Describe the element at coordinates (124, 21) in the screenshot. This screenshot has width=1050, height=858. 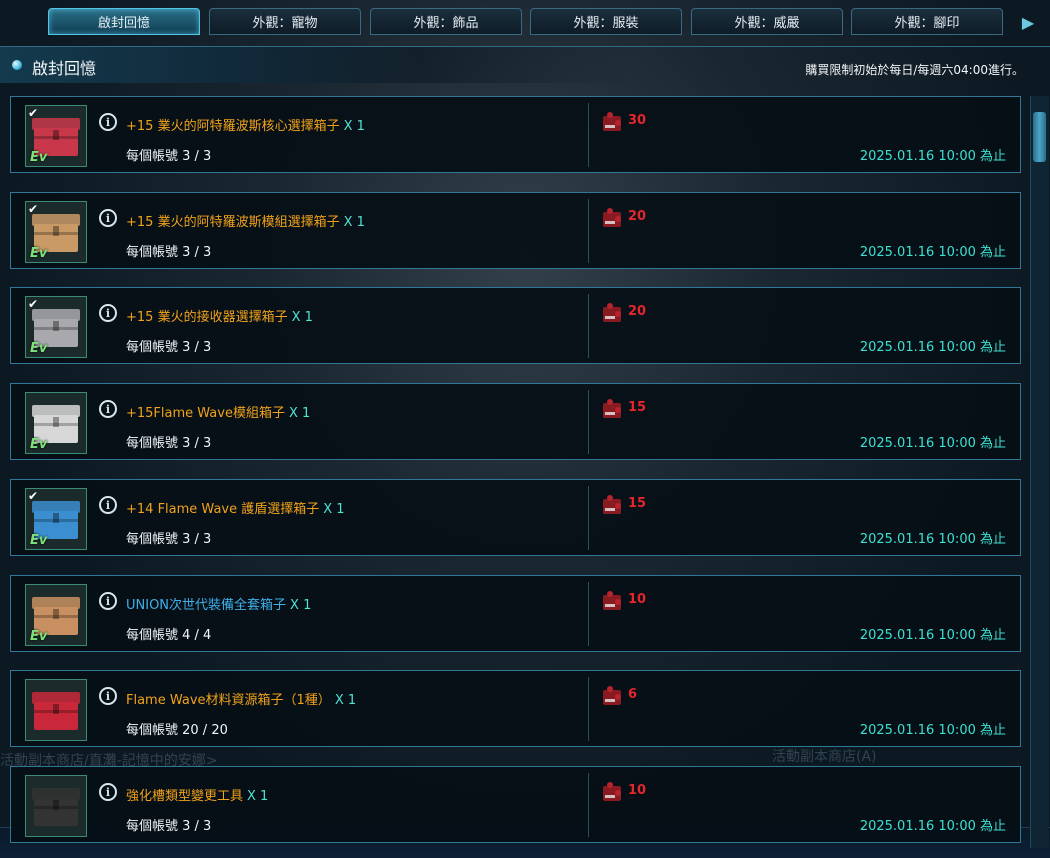
I see `tab-sealed-memories: 啟封回憶` at that location.